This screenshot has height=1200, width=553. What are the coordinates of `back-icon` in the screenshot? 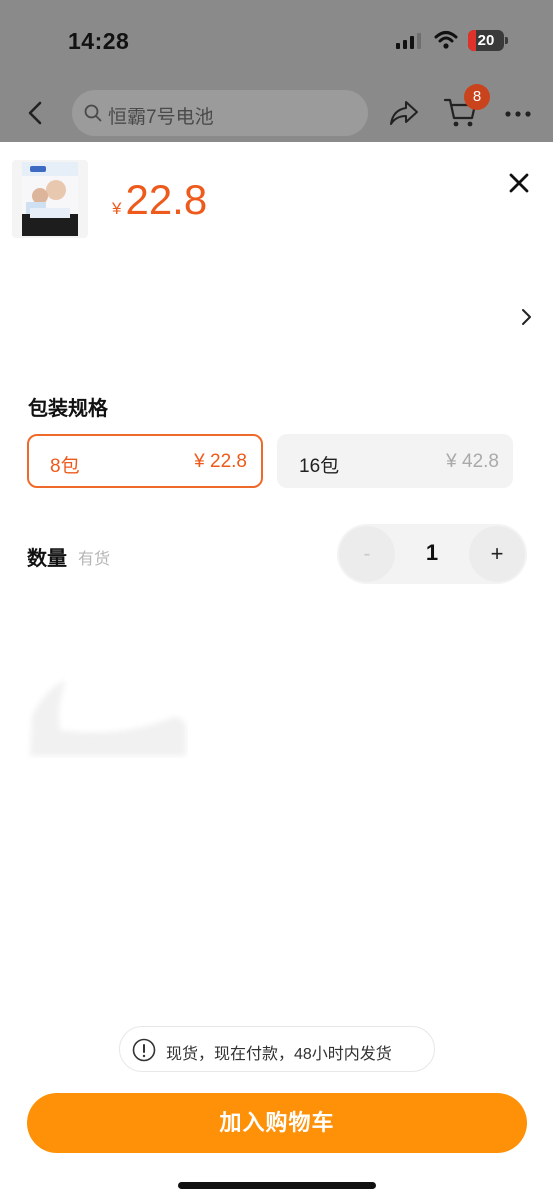 It's located at (35, 113).